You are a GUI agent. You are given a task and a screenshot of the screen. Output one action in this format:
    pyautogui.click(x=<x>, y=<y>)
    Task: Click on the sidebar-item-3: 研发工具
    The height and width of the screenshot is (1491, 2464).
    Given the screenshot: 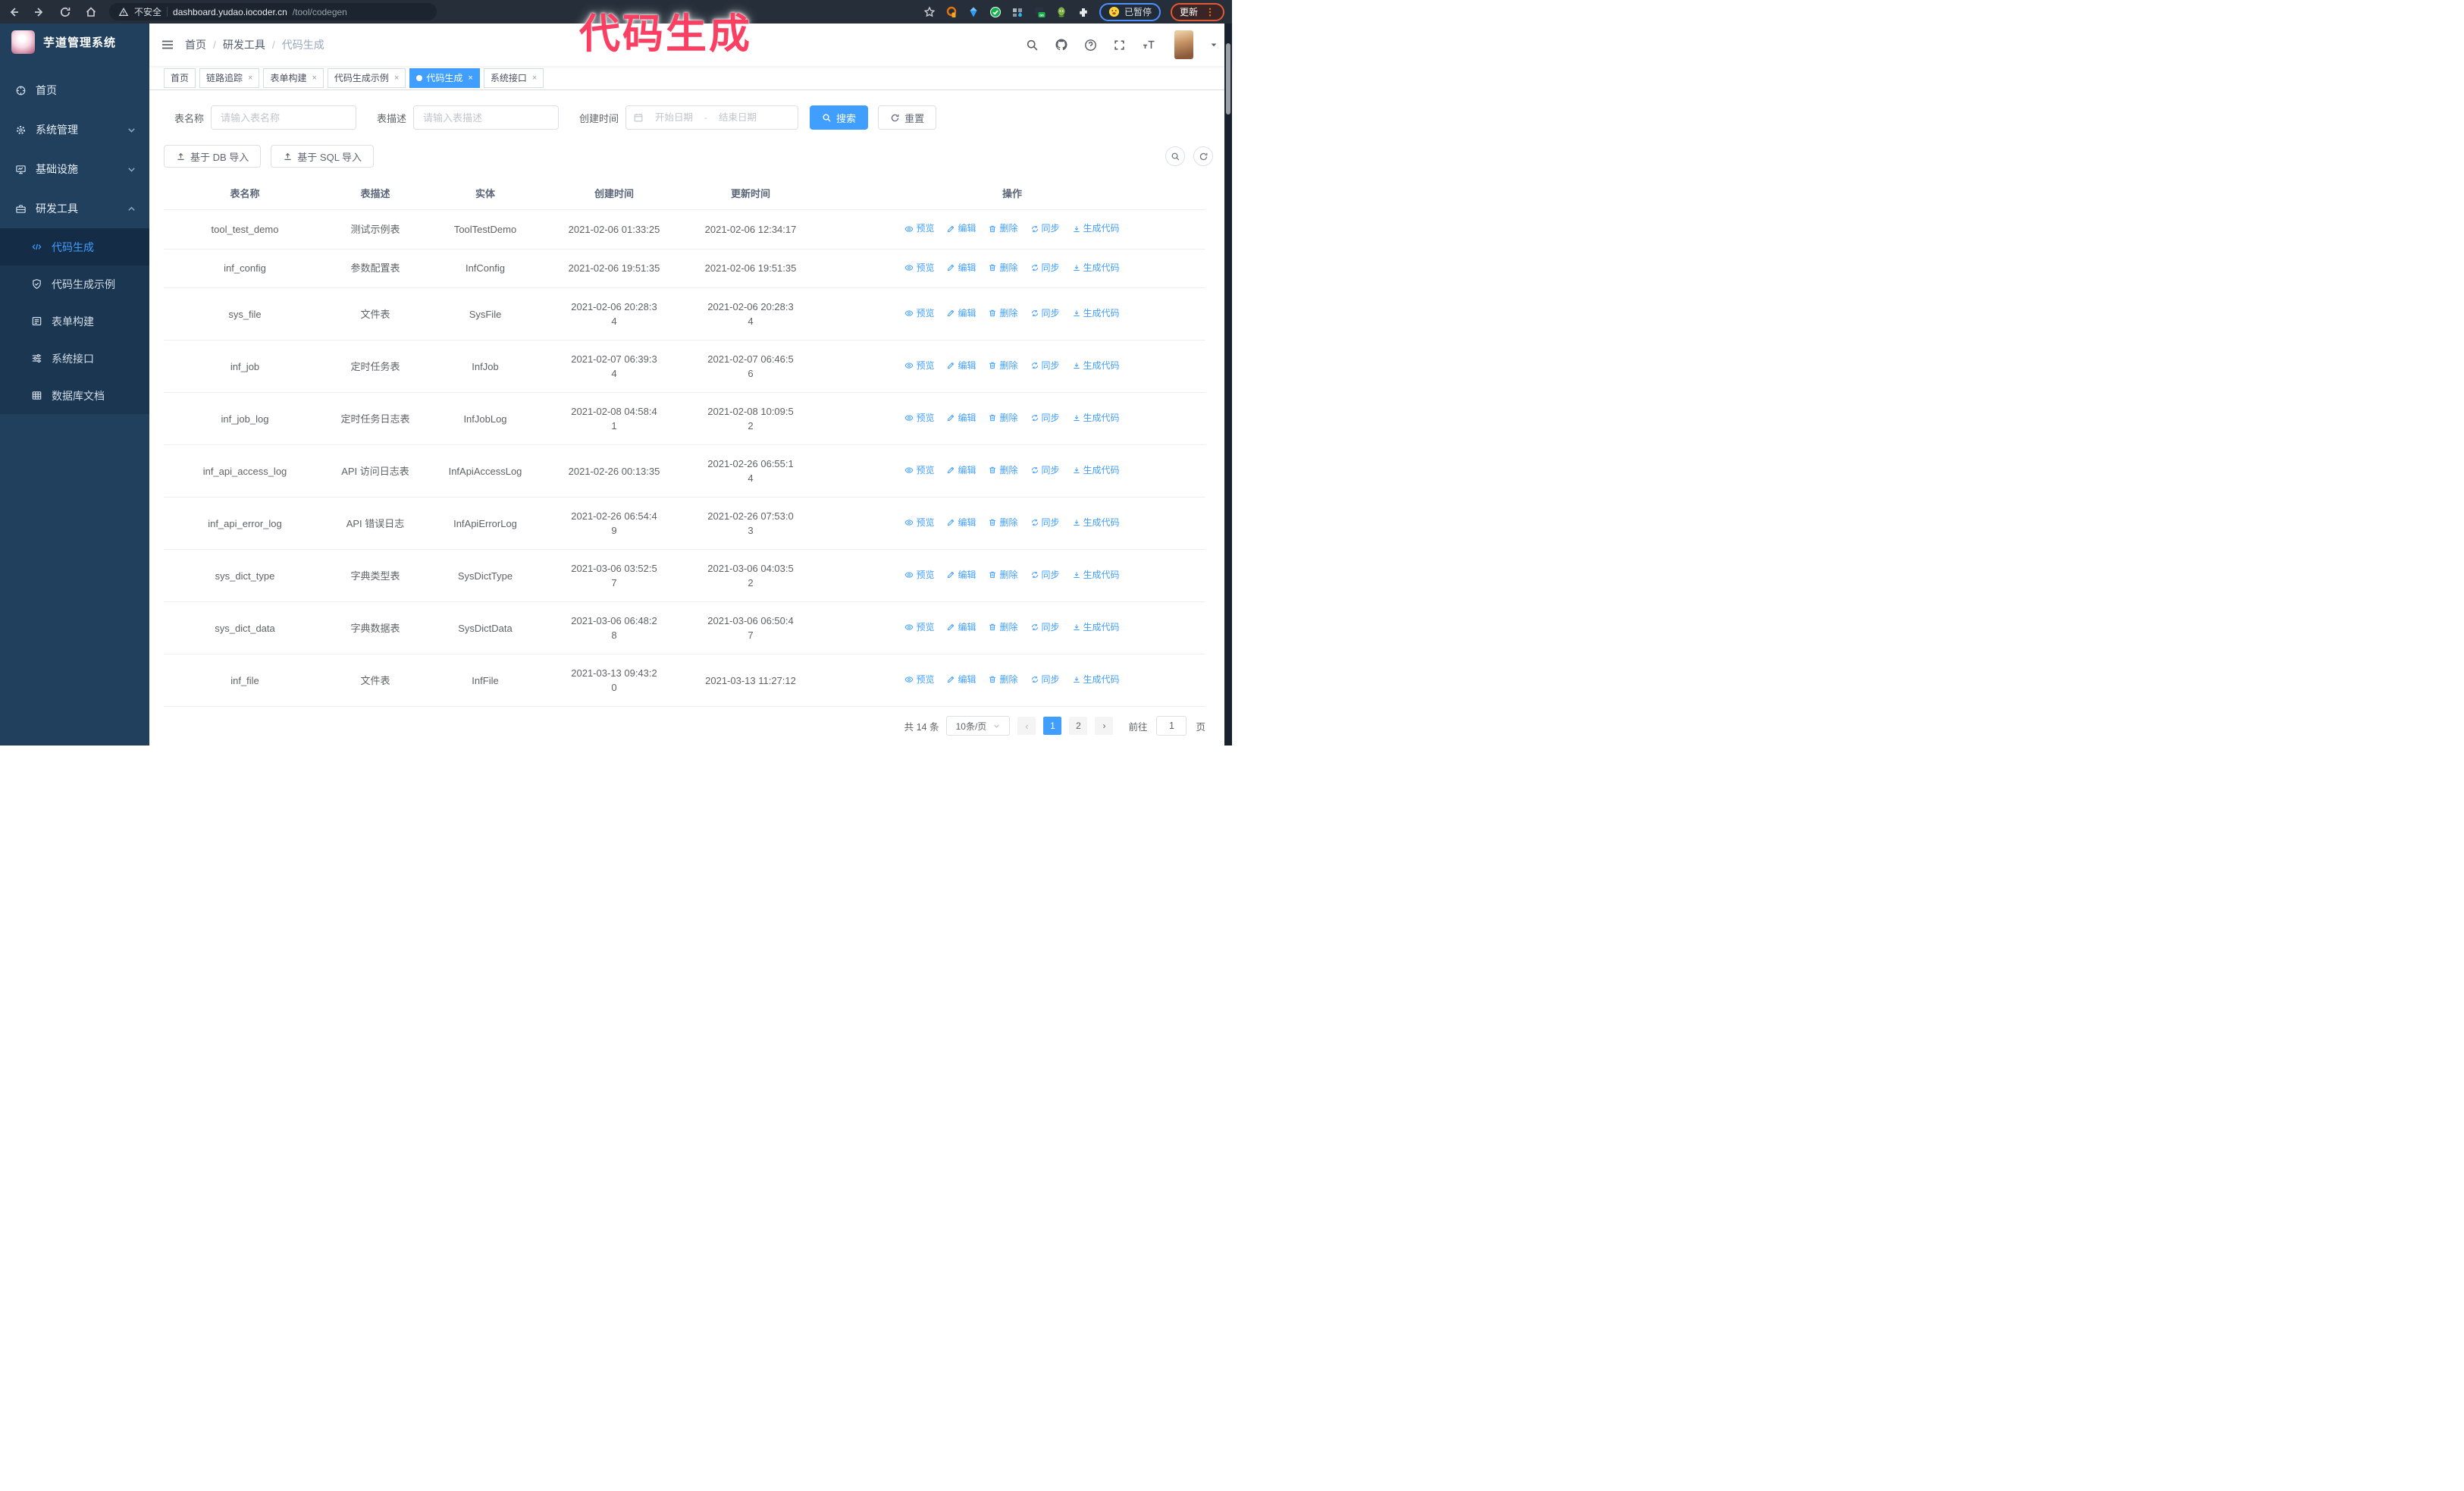 What is the action you would take?
    pyautogui.click(x=74, y=208)
    